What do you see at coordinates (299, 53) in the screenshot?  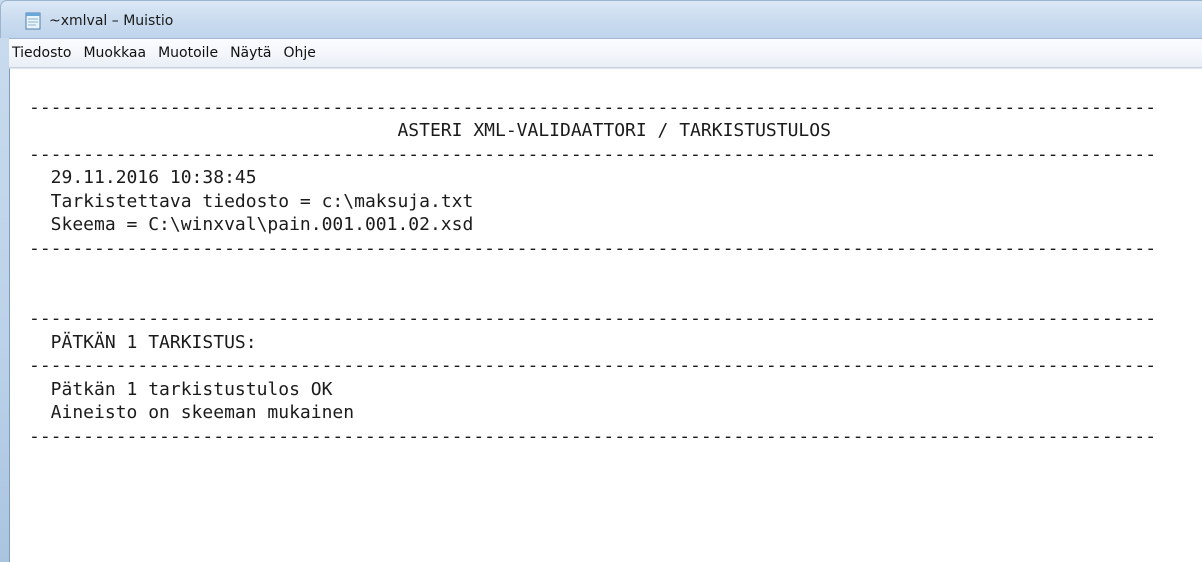 I see `menu-help: Ohje` at bounding box center [299, 53].